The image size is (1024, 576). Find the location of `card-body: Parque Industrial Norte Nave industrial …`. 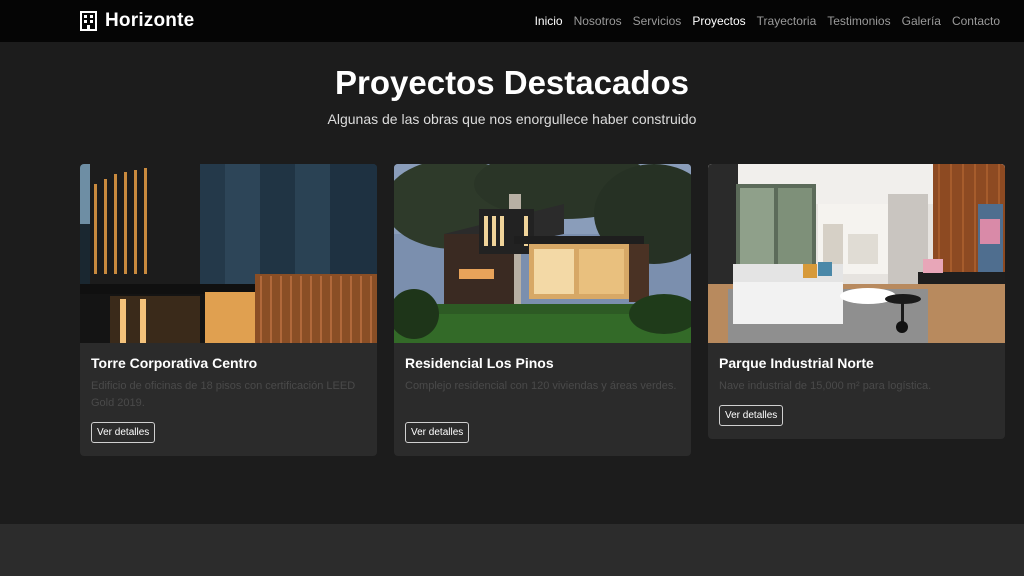

card-body: Parque Industrial Norte Nave industrial … is located at coordinates (856, 384).